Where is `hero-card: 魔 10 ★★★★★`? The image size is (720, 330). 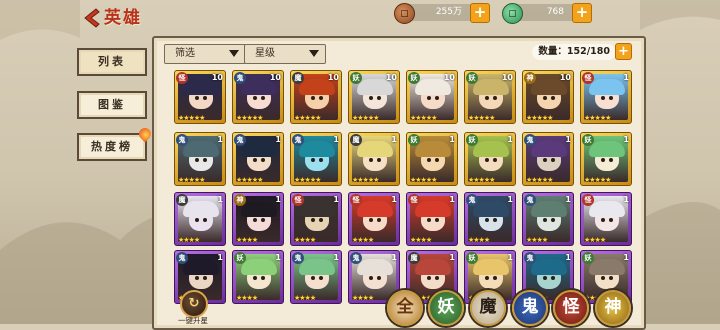 hero-card: 魔 10 ★★★★★ is located at coordinates (316, 97).